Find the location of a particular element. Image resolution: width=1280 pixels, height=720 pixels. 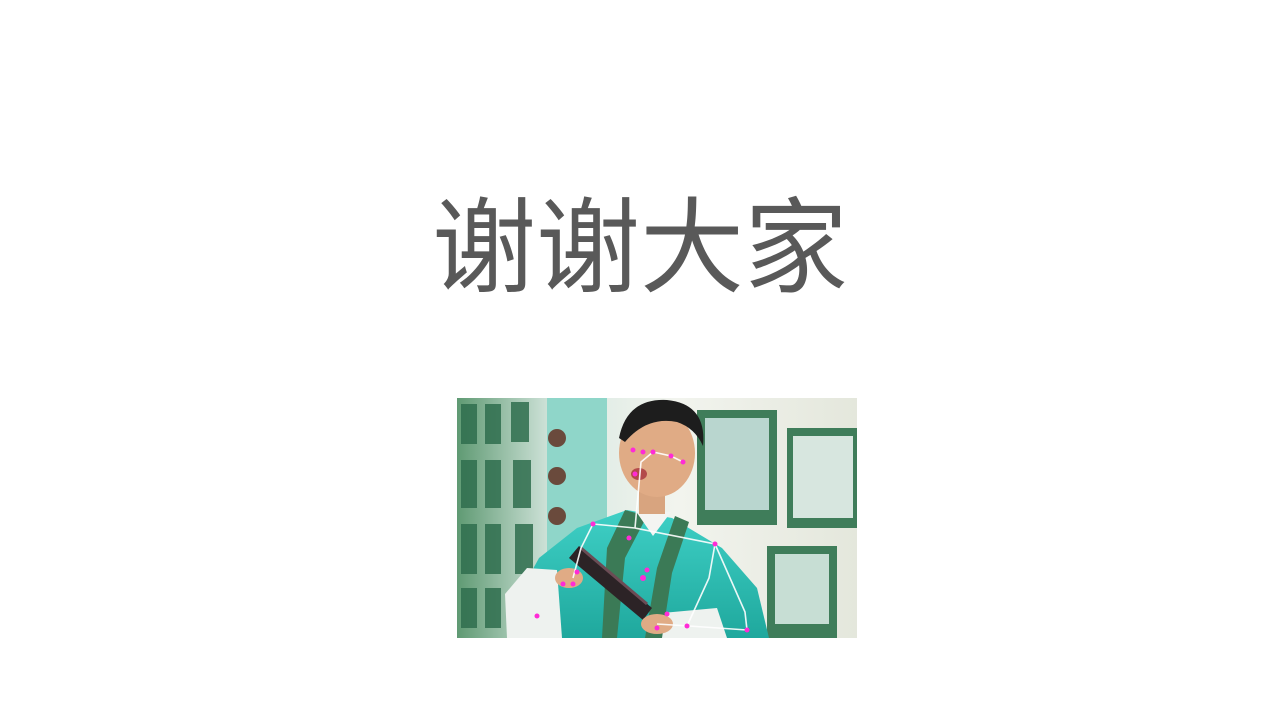

pose-photo is located at coordinates (657, 518).